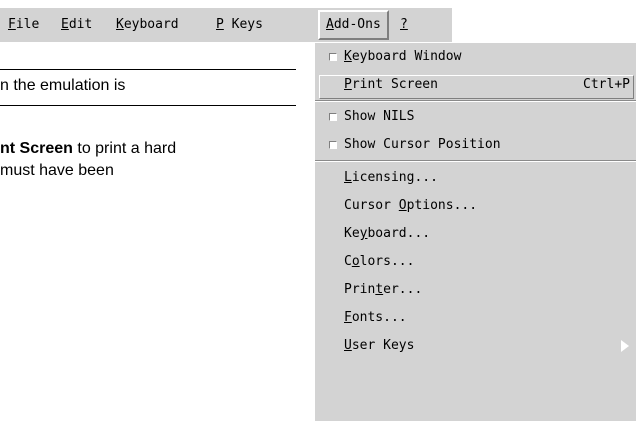 The image size is (636, 421). I want to click on menu-add-ons-label: dd-Ons, so click(357, 24).